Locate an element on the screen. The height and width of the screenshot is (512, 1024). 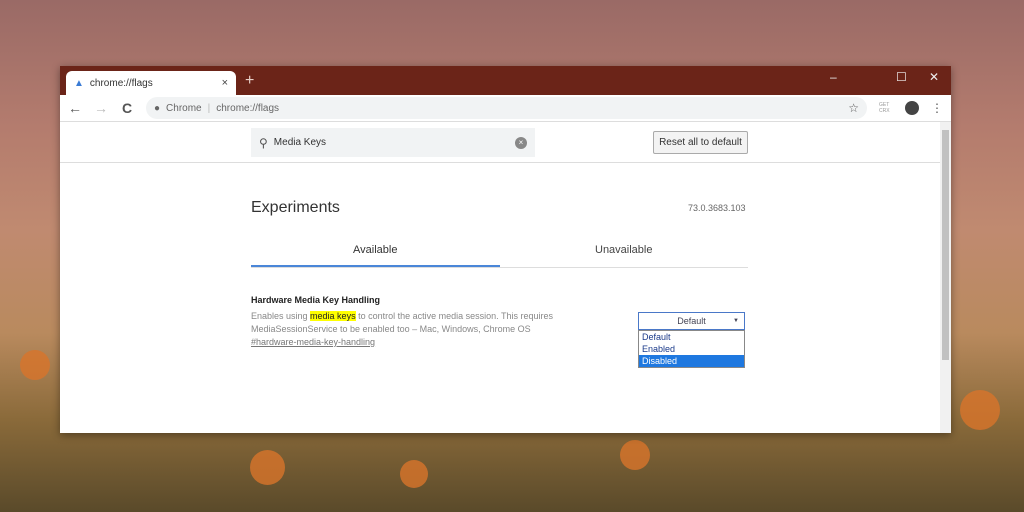
tab-title: chrome://flags is located at coordinates (121, 83).